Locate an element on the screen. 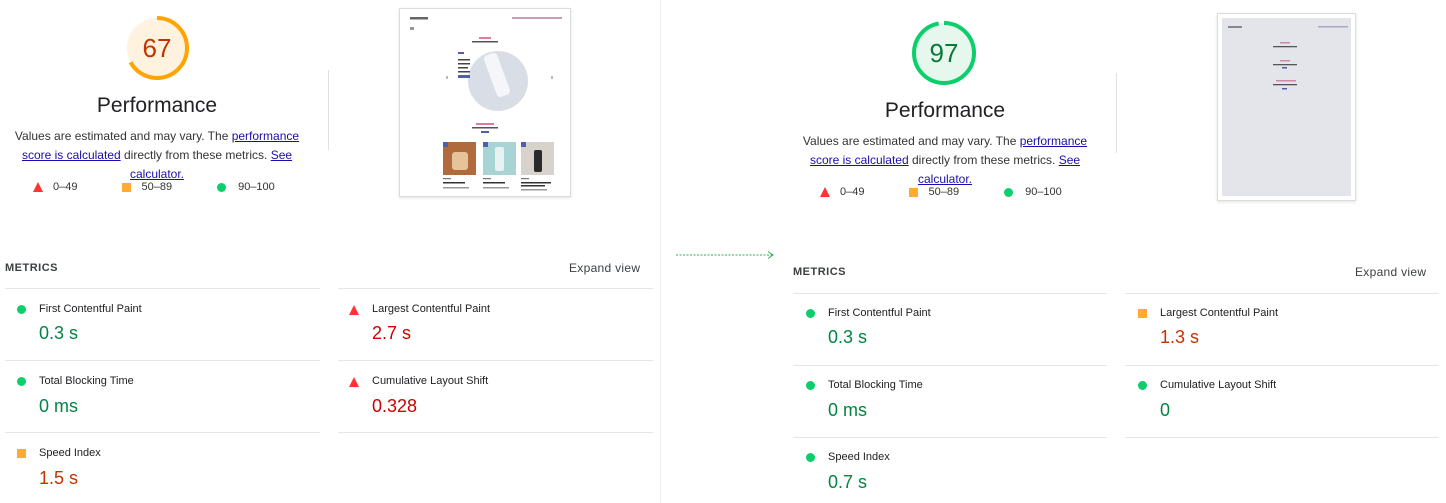 The height and width of the screenshot is (503, 1446). panel-separator is located at coordinates (660, 251).